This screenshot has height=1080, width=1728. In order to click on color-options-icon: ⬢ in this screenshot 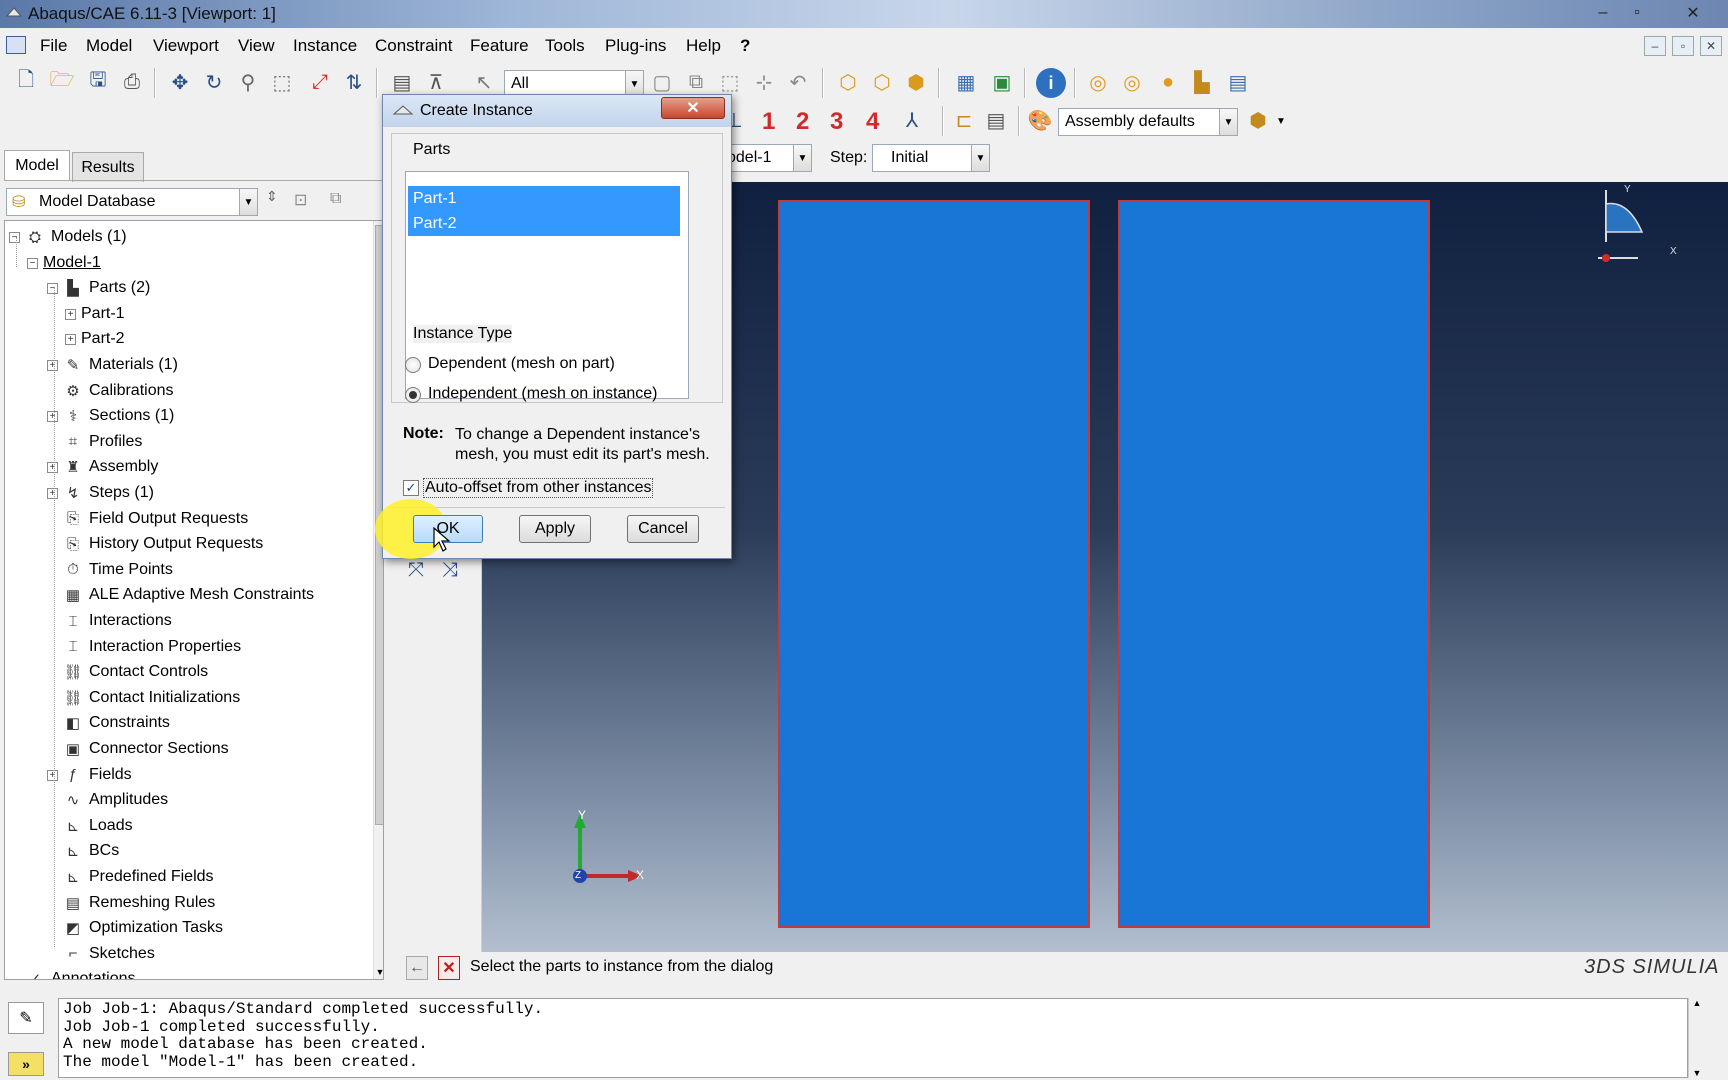, I will do `click(1258, 120)`.